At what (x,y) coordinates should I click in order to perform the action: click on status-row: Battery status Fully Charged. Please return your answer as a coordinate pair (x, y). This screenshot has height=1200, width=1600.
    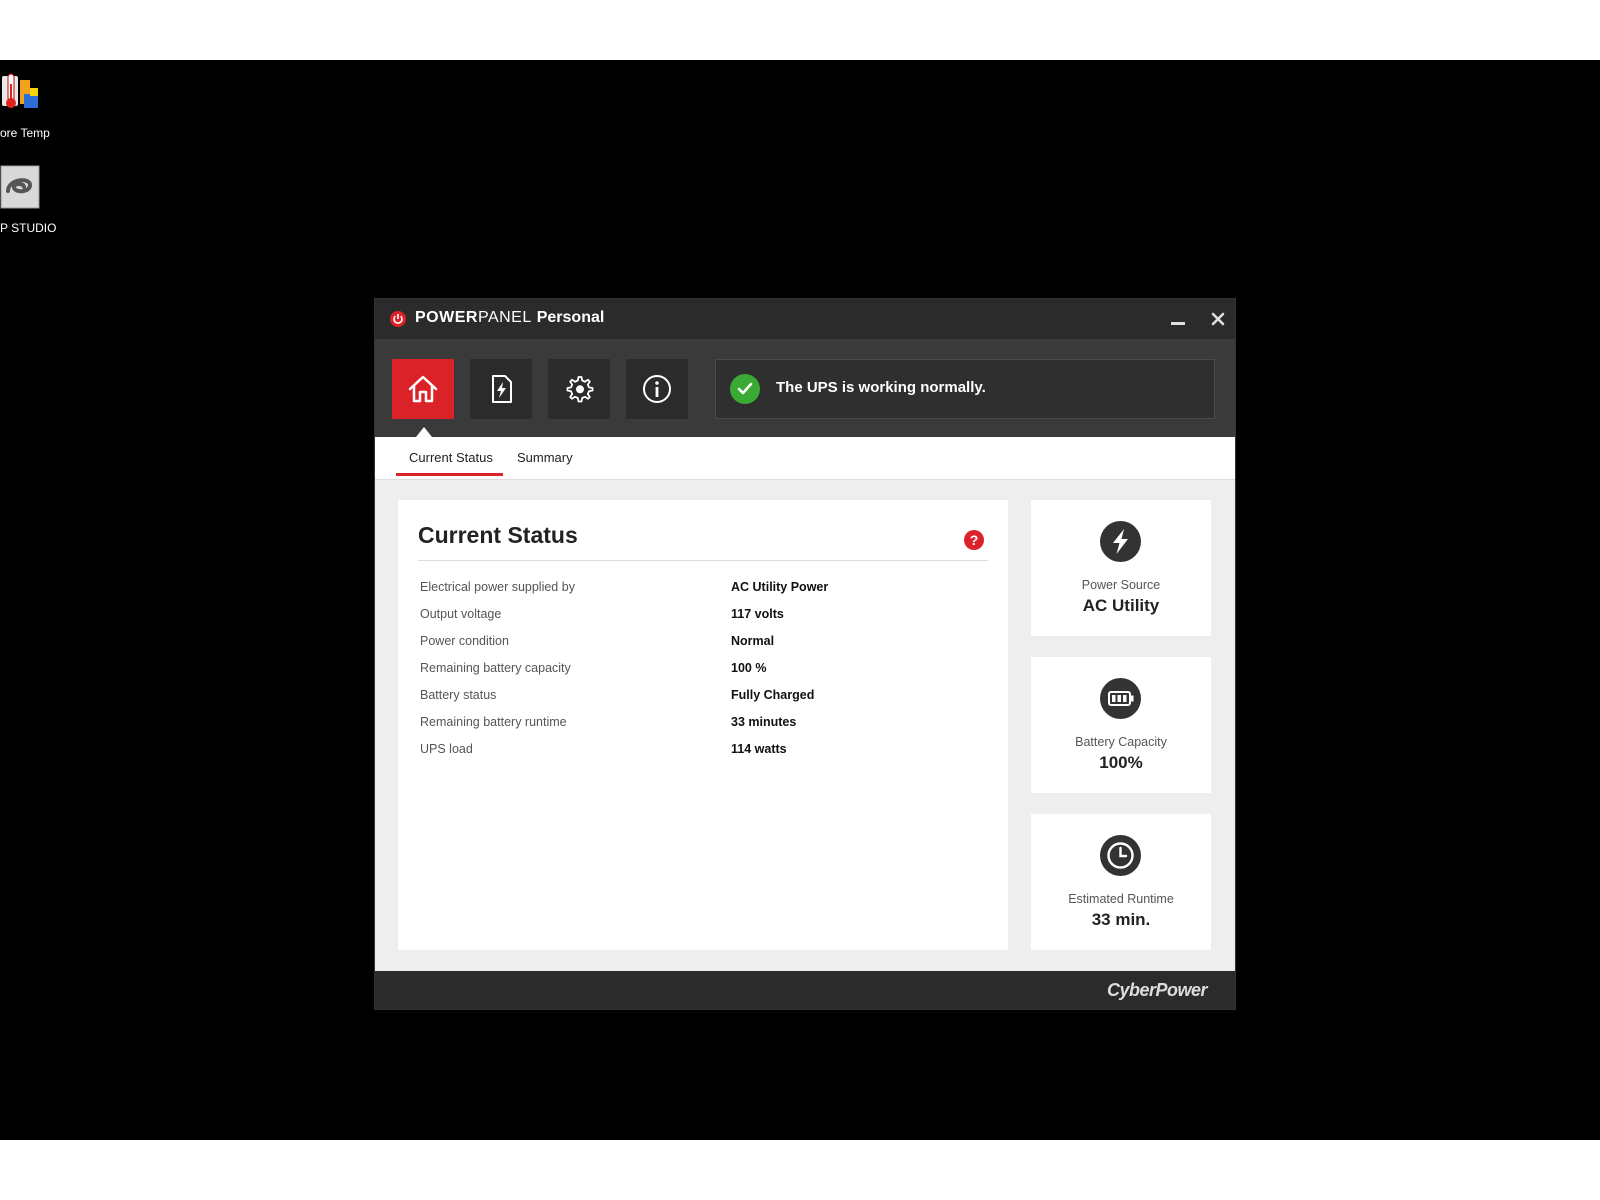
    Looking at the image, I should click on (705, 698).